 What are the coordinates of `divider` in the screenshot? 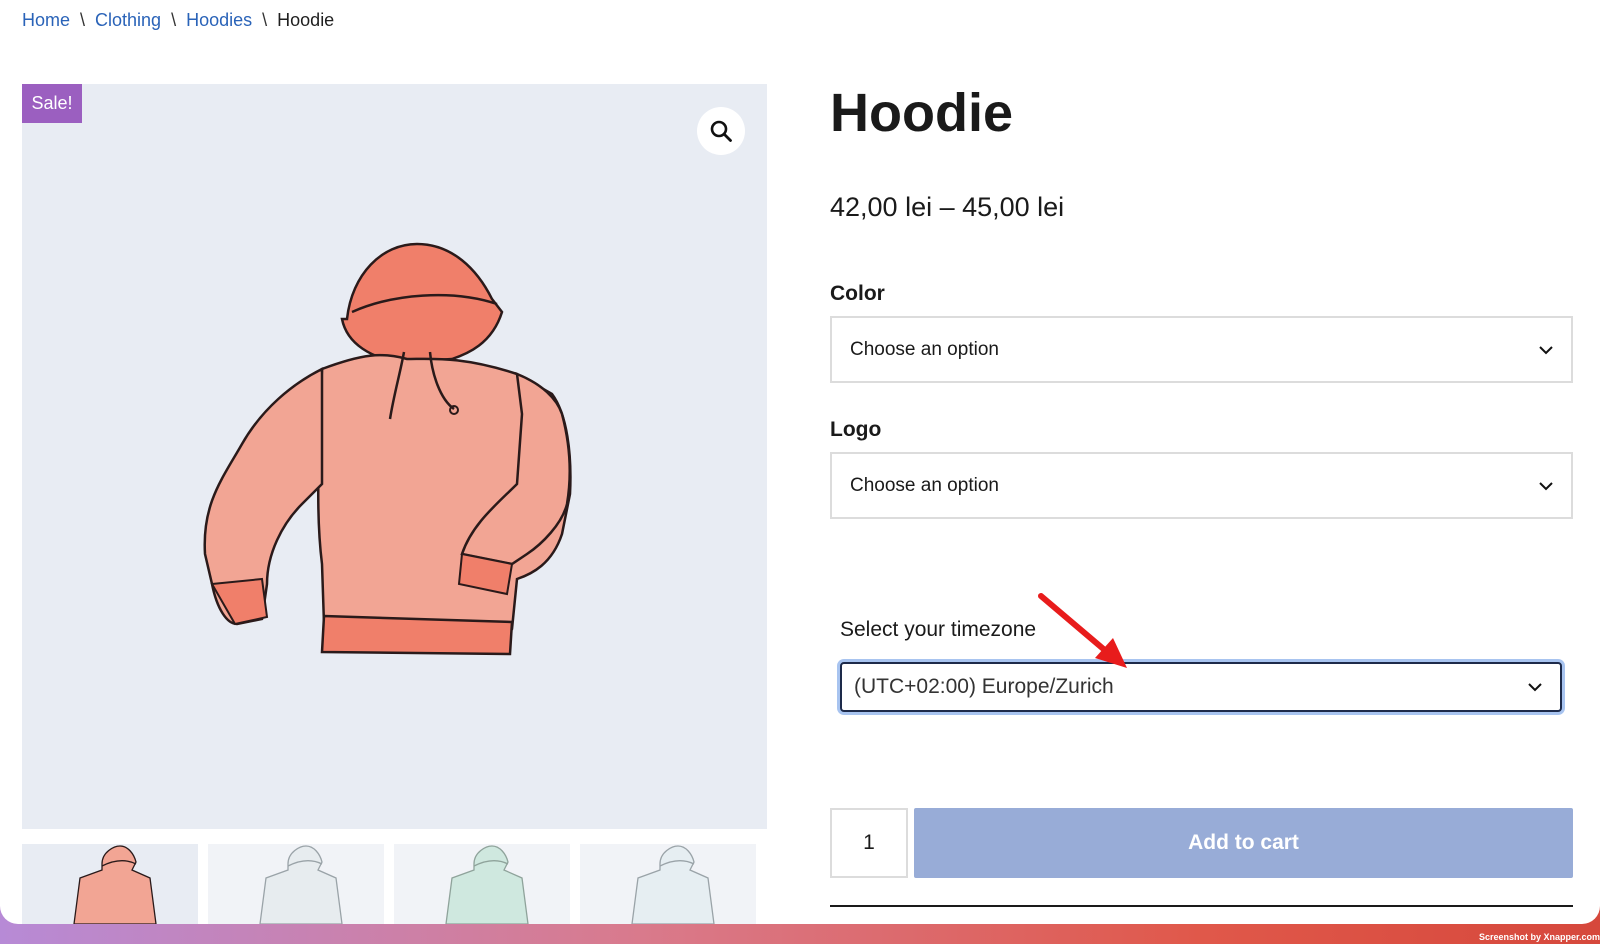 It's located at (1201, 906).